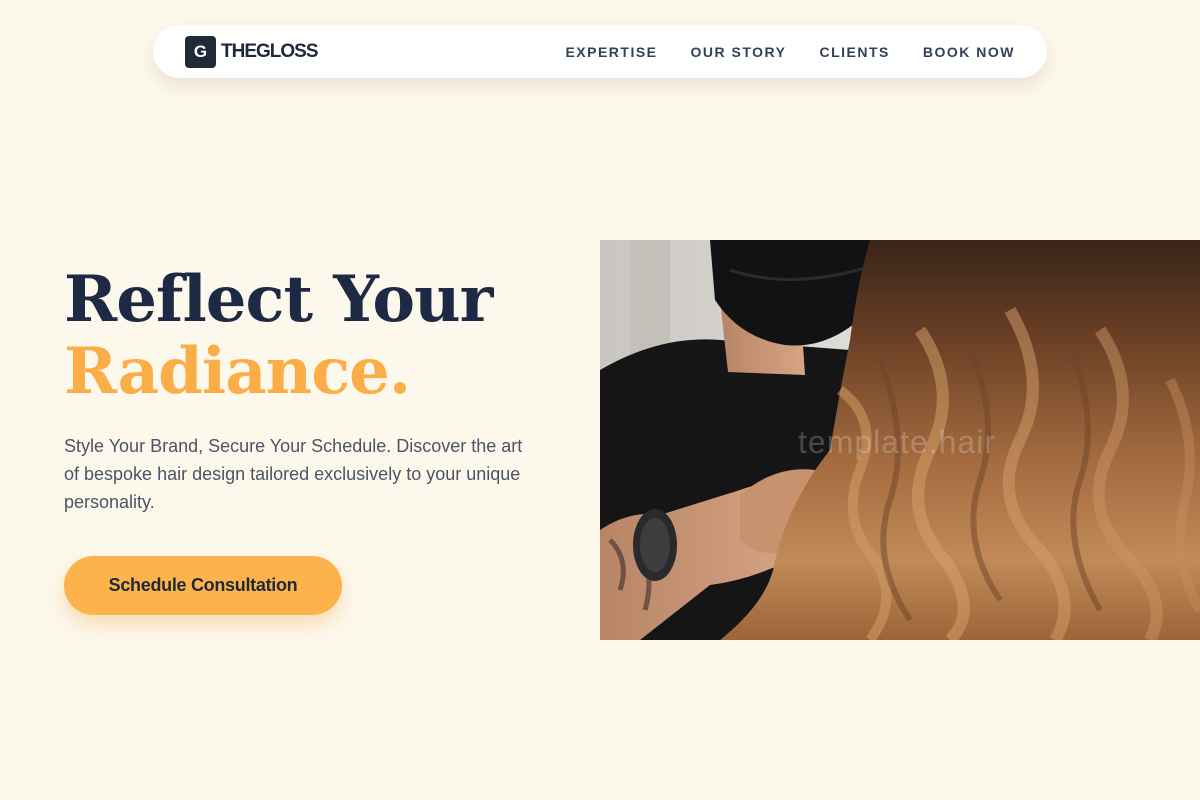 This screenshot has height=800, width=1200. I want to click on schedule-consultation-button: Schedule Consultation, so click(203, 585).